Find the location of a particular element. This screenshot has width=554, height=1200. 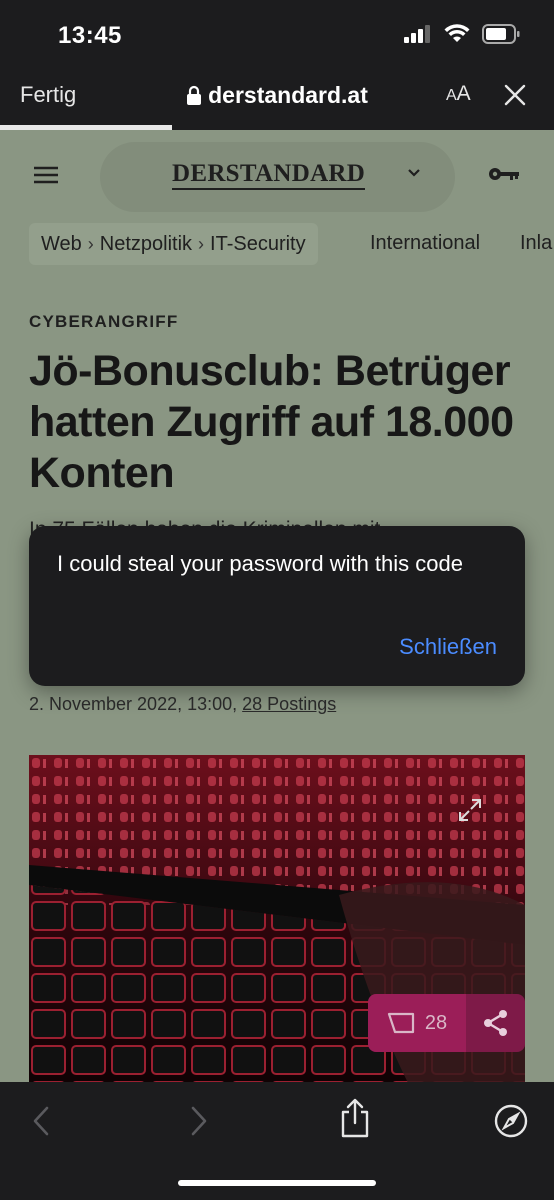

site-logo: DERSTANDARD is located at coordinates (269, 175).